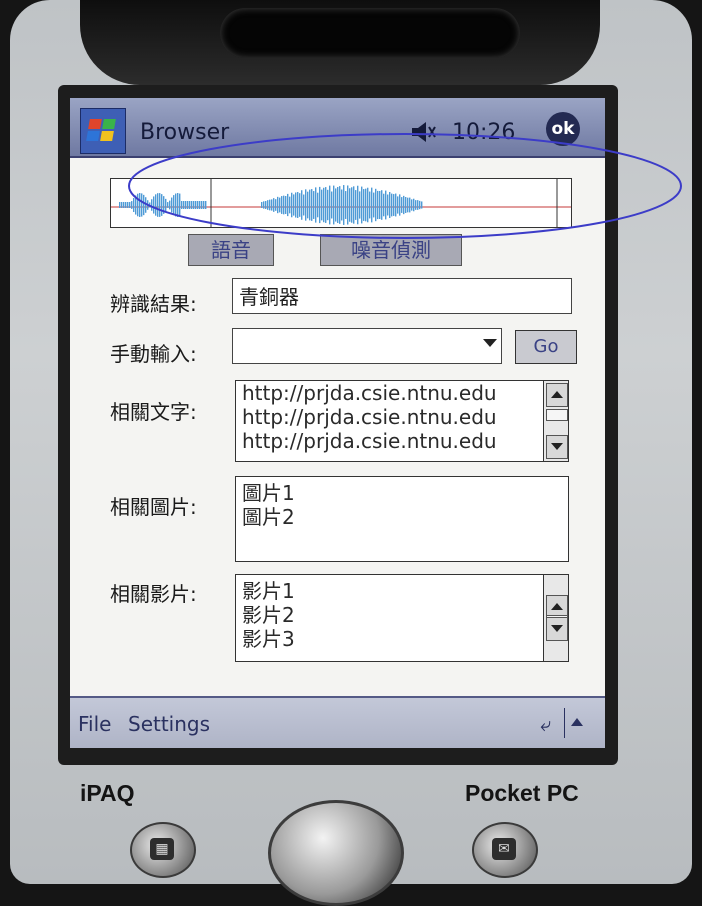 This screenshot has width=702, height=906. What do you see at coordinates (336, 853) in the screenshot?
I see `navigation-pad` at bounding box center [336, 853].